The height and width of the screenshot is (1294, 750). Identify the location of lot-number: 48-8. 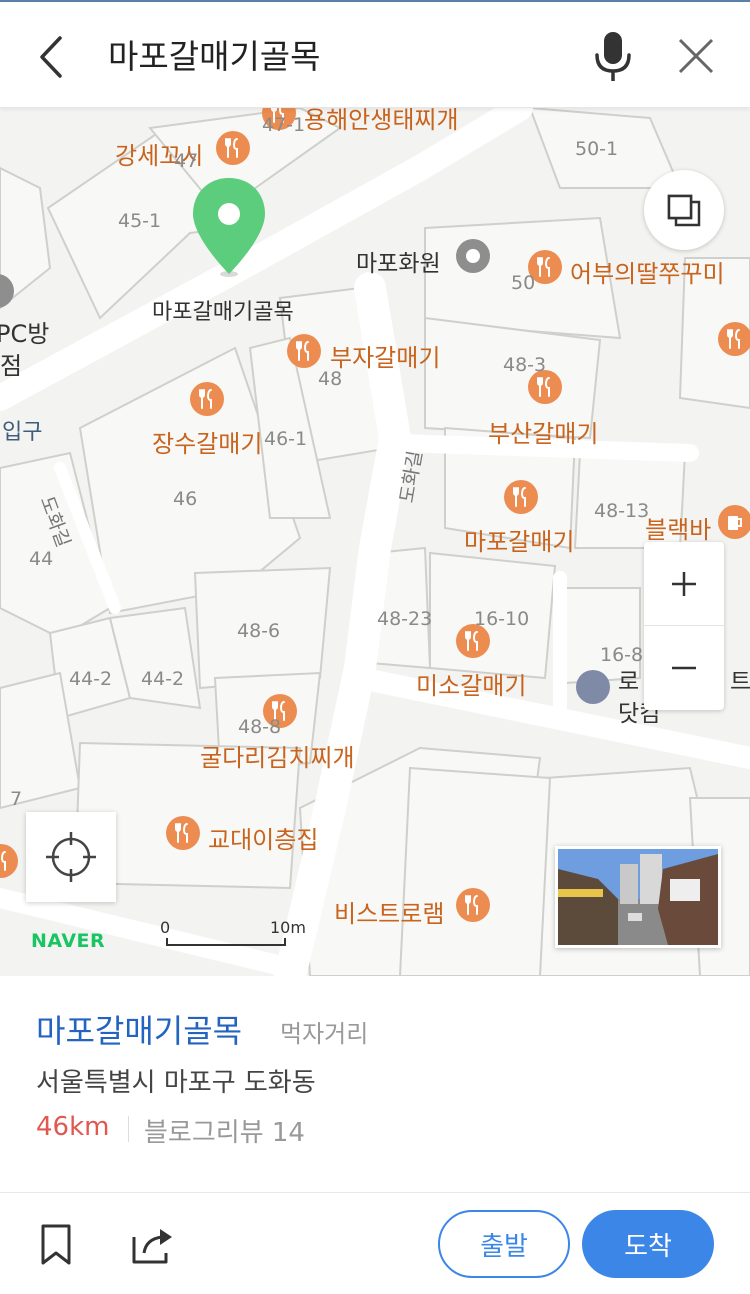
(260, 727).